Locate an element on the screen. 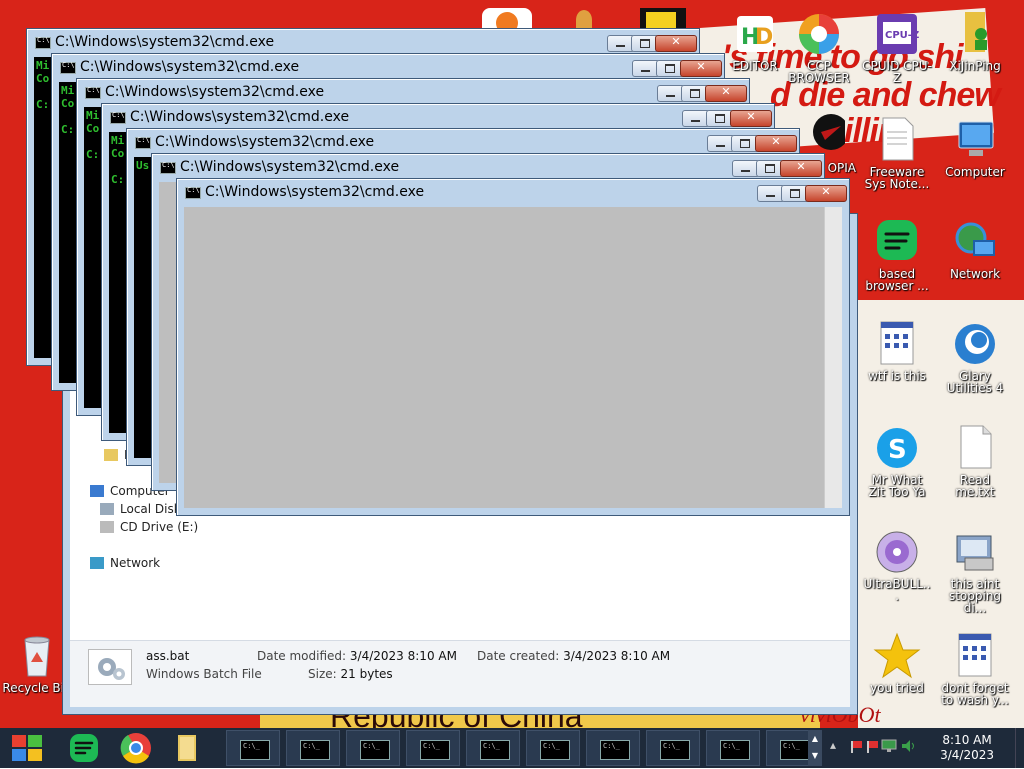 The height and width of the screenshot is (769, 1024). show-desktop-button is located at coordinates (1019, 748).